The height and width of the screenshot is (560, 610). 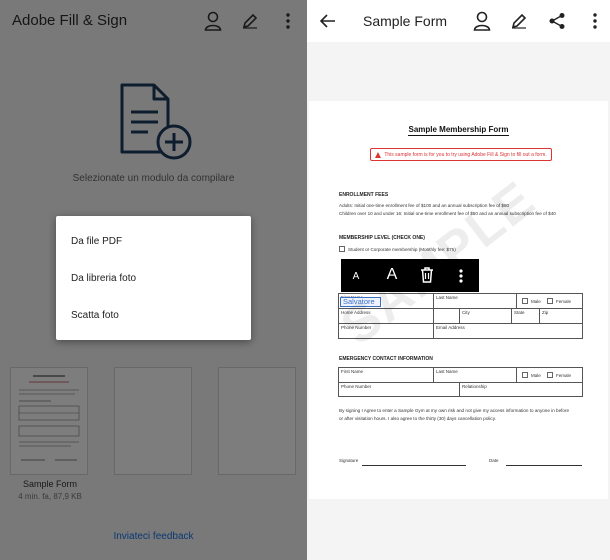 I want to click on membership-header: MEMBERSHIP LEVEL (CHECK ONE), so click(x=382, y=238).